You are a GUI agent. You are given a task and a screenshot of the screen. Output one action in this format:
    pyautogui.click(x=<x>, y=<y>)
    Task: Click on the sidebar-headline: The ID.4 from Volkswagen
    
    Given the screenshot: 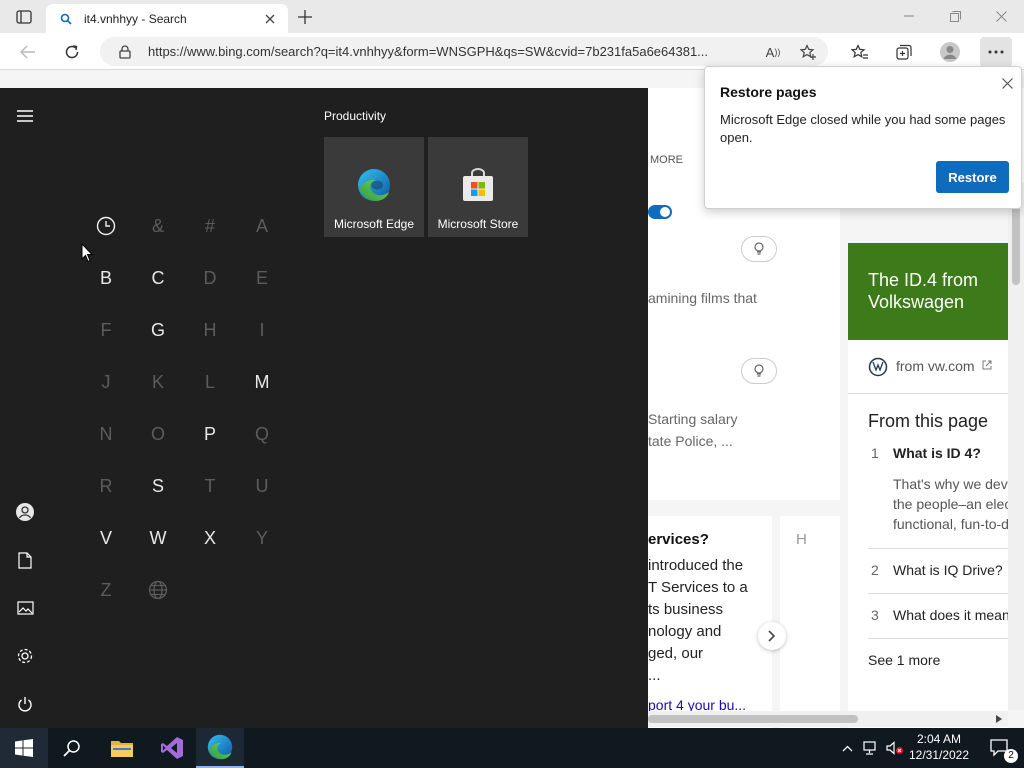 What is the action you would take?
    pyautogui.click(x=923, y=291)
    